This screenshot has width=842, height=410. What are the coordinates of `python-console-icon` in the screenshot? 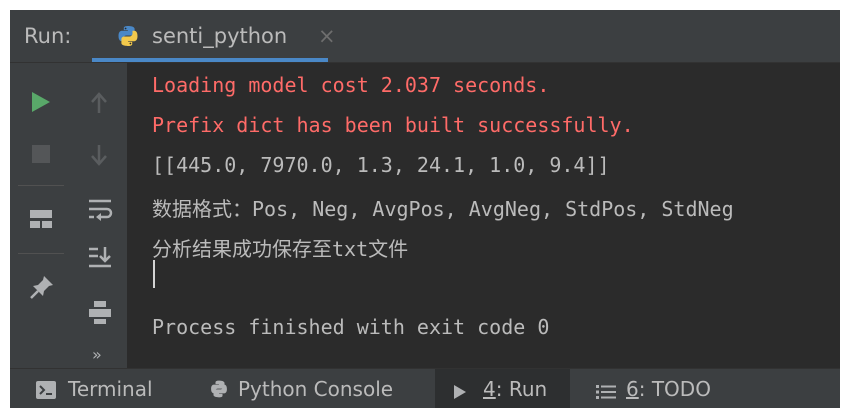 It's located at (219, 391).